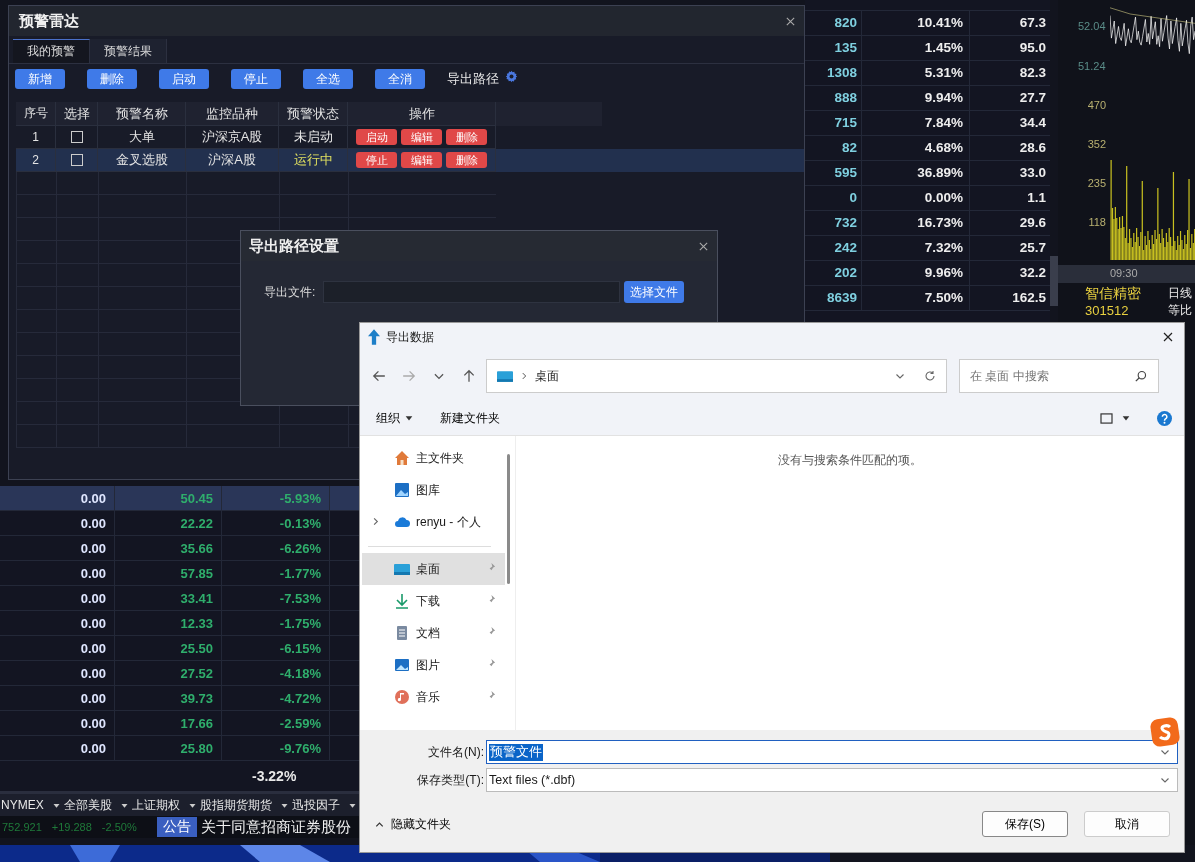  What do you see at coordinates (832, 780) in the screenshot?
I see `file-type-dropdown: Text files (*.dbf)` at bounding box center [832, 780].